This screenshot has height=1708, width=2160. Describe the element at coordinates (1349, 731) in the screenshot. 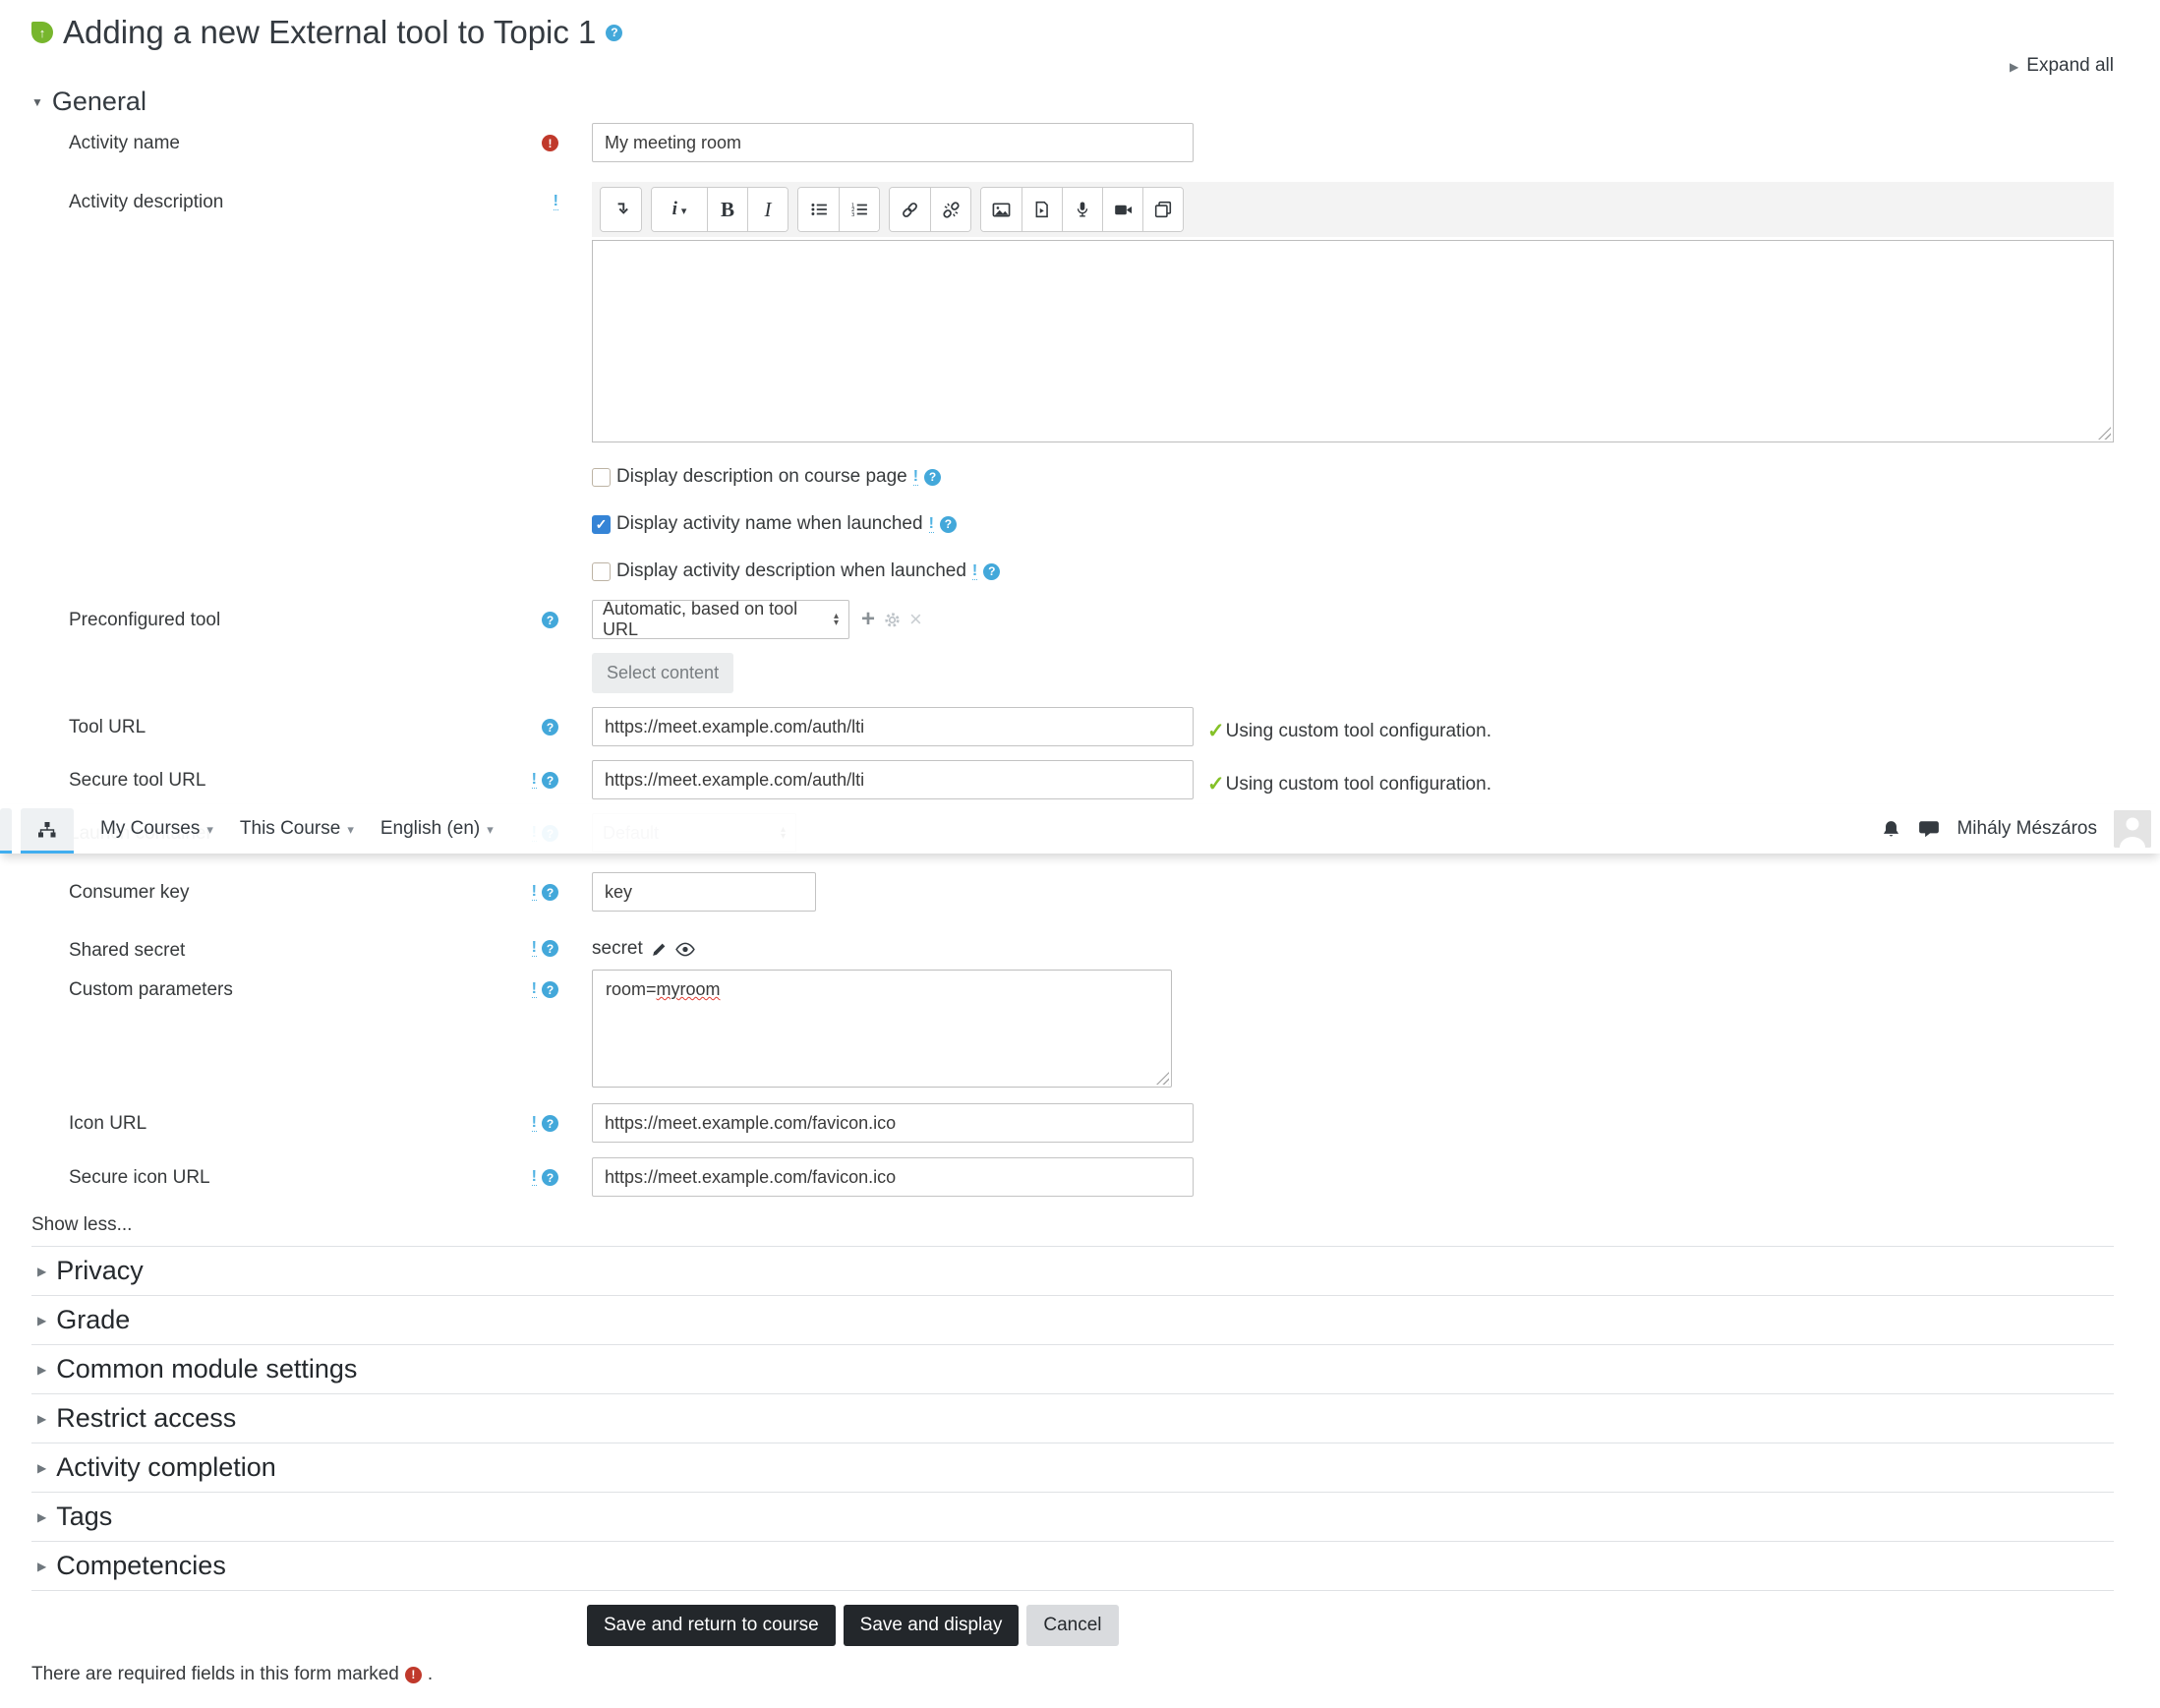

I see `tool-url-status: ✓ Using custom tool configuration.` at that location.